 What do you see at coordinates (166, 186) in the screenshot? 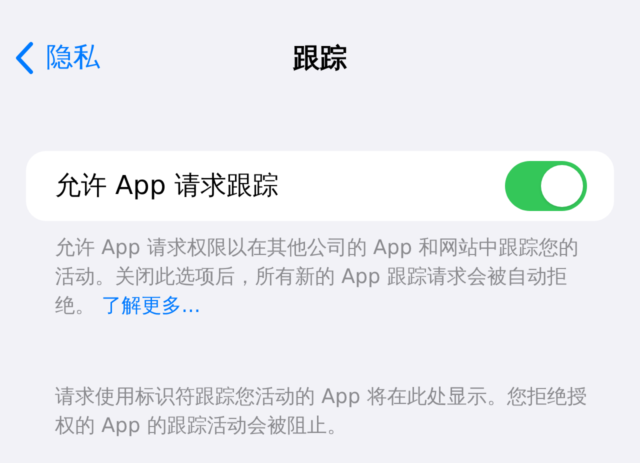
I see `setting-label: 允许 App 请求跟踪` at bounding box center [166, 186].